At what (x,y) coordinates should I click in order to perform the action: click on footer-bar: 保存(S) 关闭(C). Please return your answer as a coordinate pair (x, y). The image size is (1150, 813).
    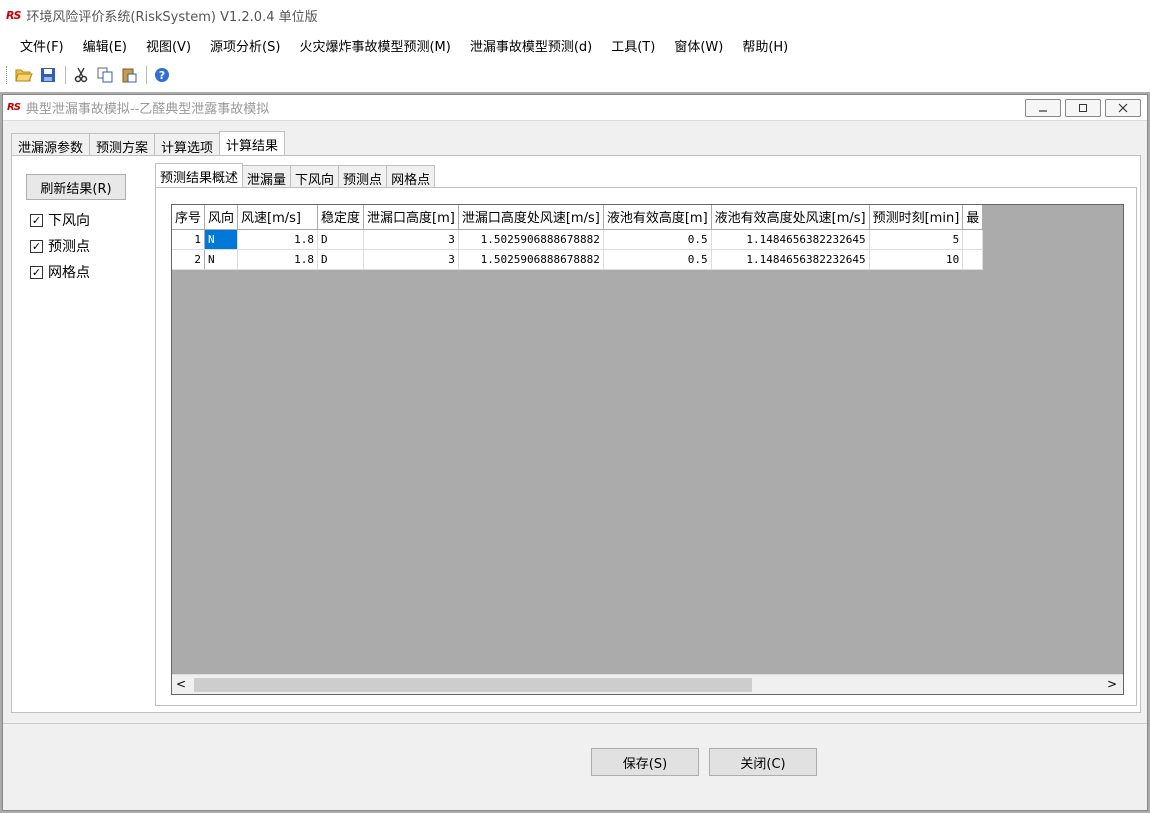
    Looking at the image, I should click on (575, 766).